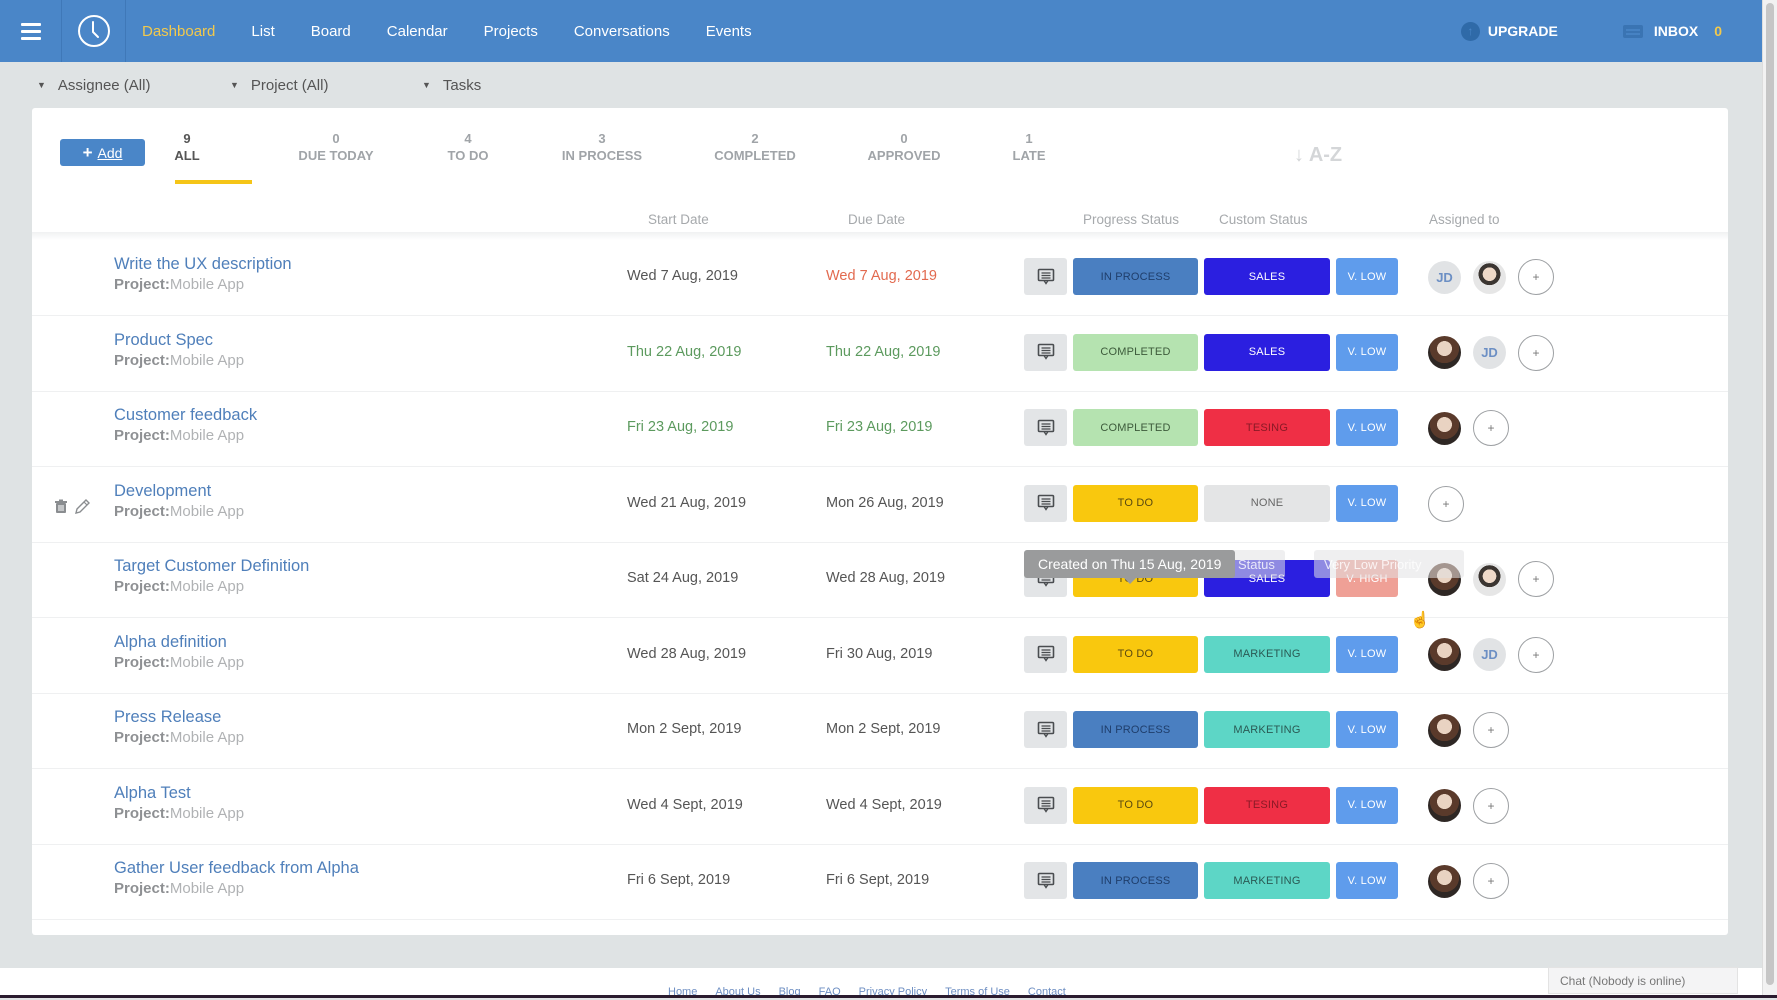 This screenshot has width=1777, height=1000. I want to click on start-date: Fri 23 Aug, 2019, so click(680, 427).